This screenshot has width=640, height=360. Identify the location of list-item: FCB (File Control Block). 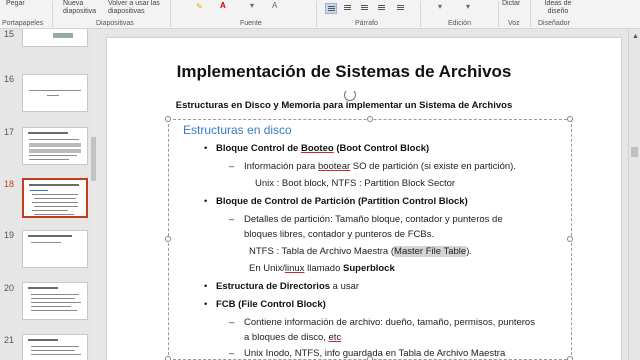
(271, 304).